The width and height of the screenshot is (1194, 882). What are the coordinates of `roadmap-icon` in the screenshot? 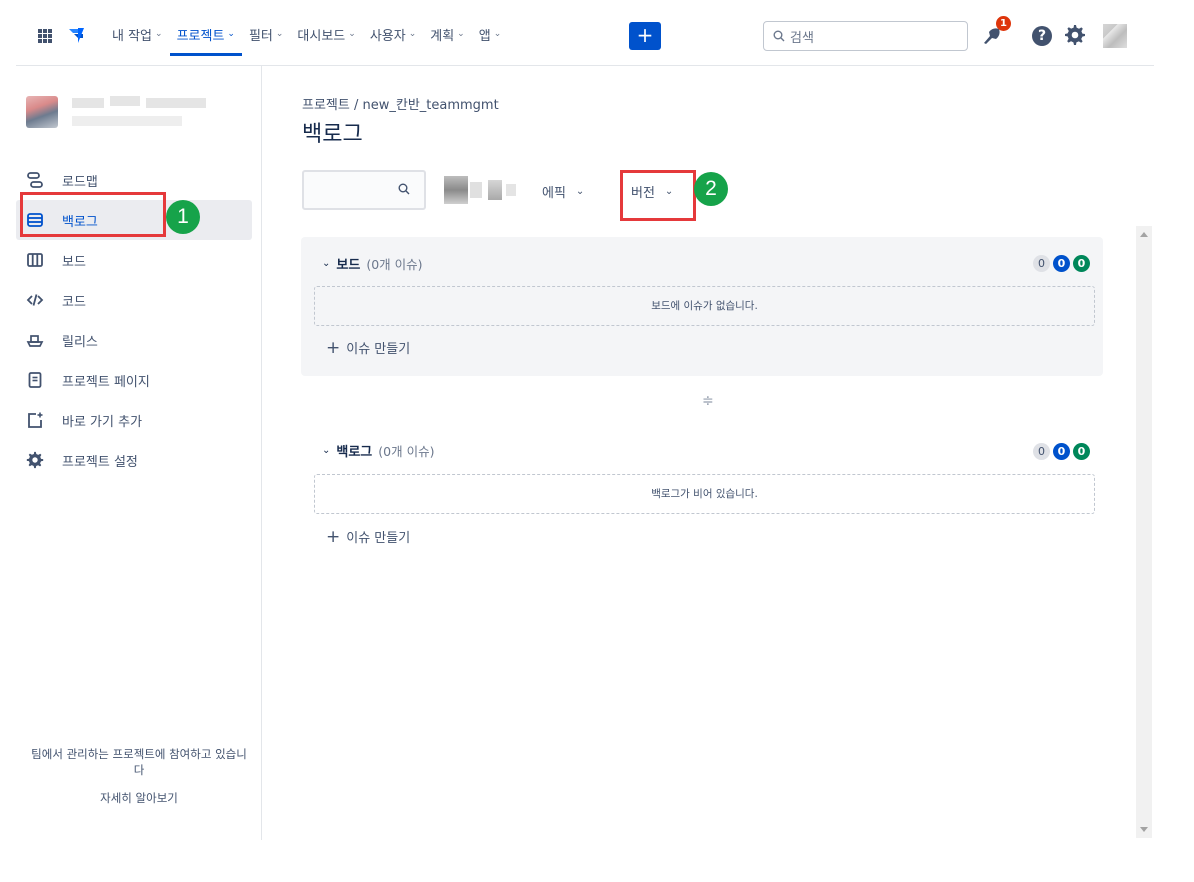 It's located at (35, 180).